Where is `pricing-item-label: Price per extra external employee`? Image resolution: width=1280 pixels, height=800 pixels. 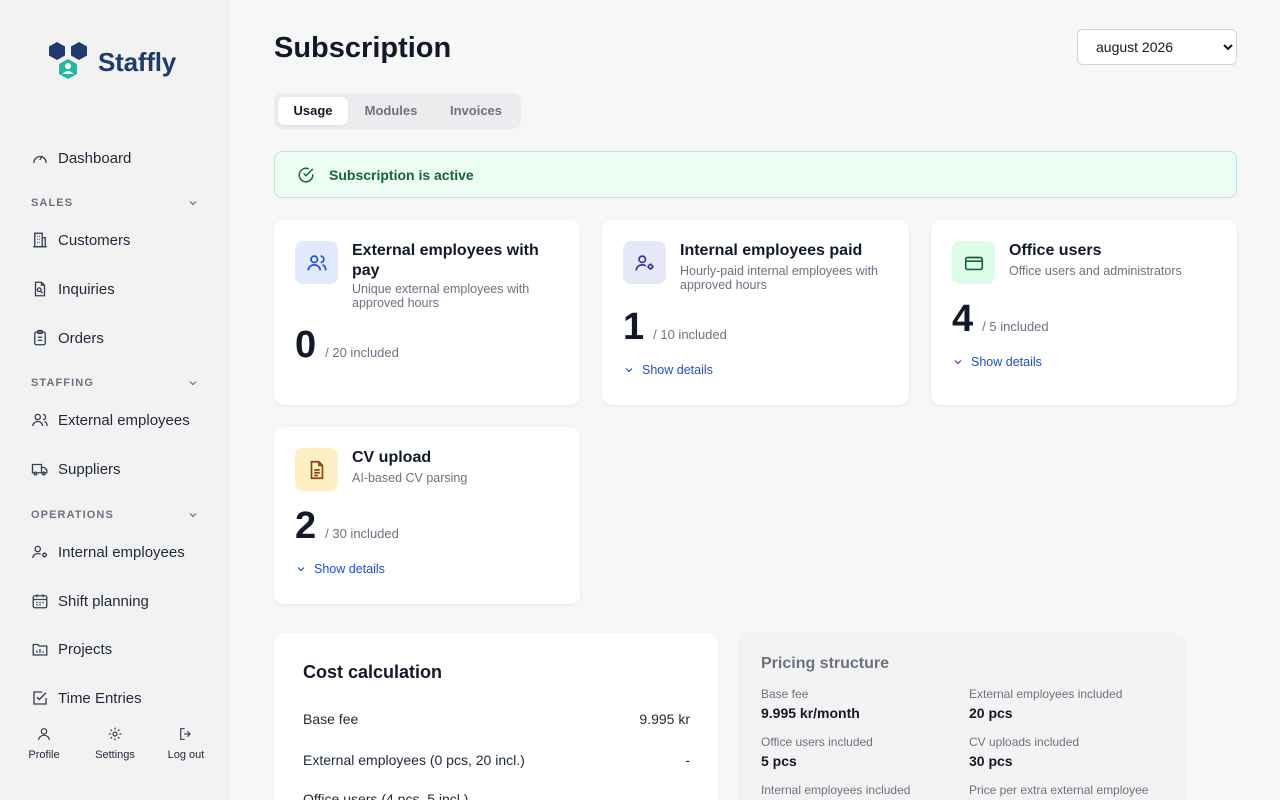
pricing-item-label: Price per extra external employee is located at coordinates (1059, 790).